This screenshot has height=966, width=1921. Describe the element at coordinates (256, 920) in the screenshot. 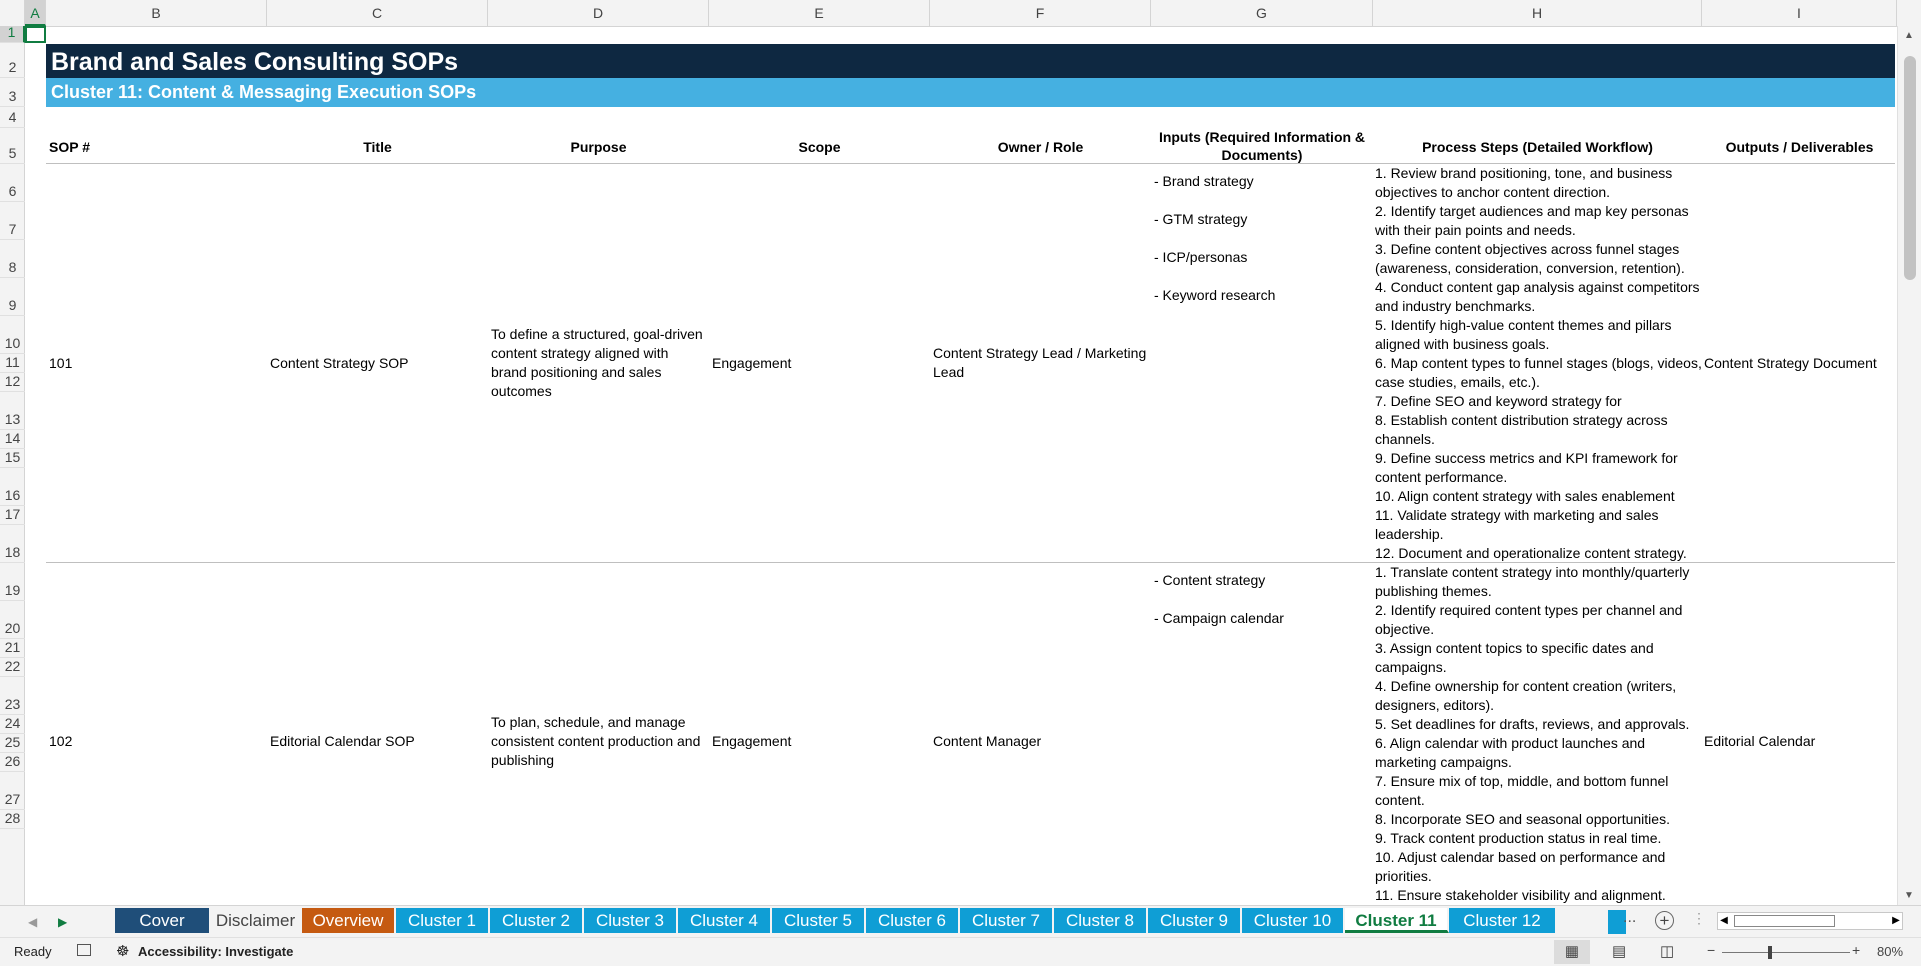

I see `sheet-tab-disclaimer: Disclaimer` at that location.